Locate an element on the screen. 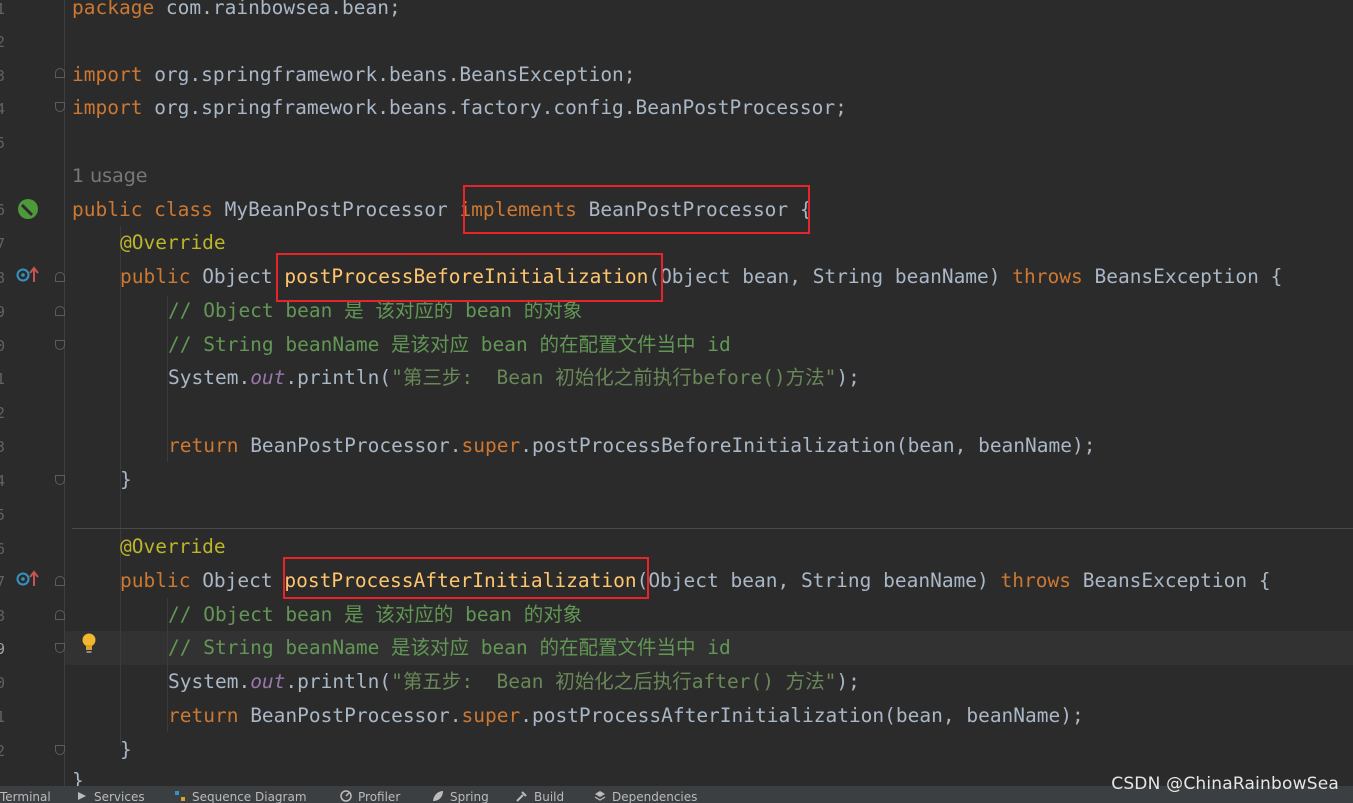  highlight-box-before-method is located at coordinates (469, 277).